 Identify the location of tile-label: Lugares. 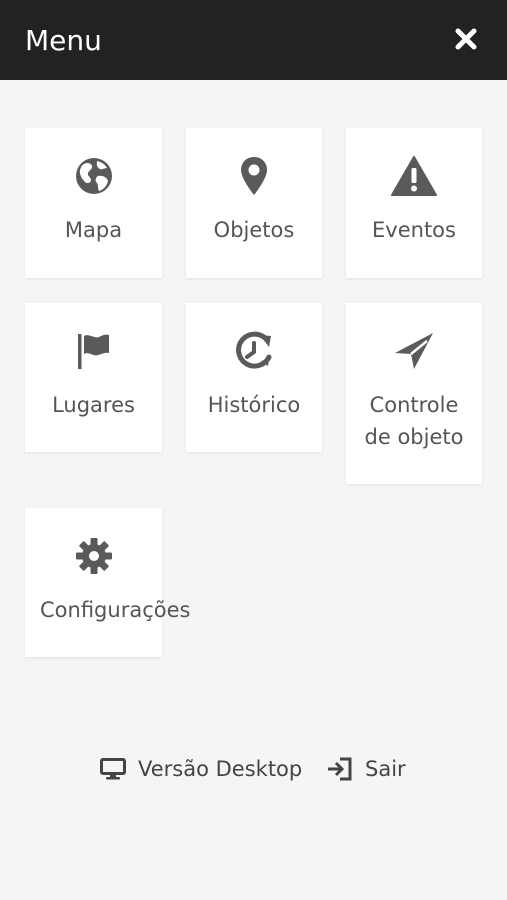
(93, 405).